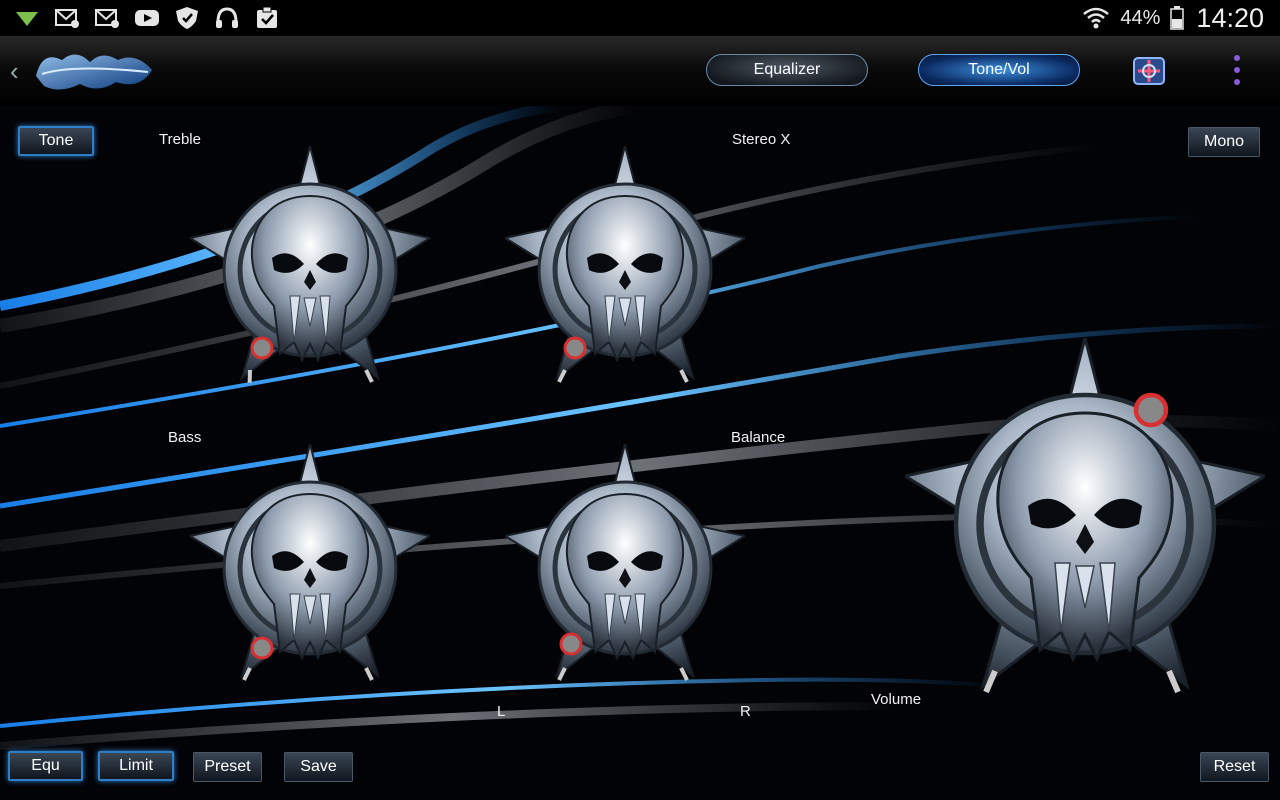  Describe the element at coordinates (501, 711) in the screenshot. I see `balance-left-label: L` at that location.